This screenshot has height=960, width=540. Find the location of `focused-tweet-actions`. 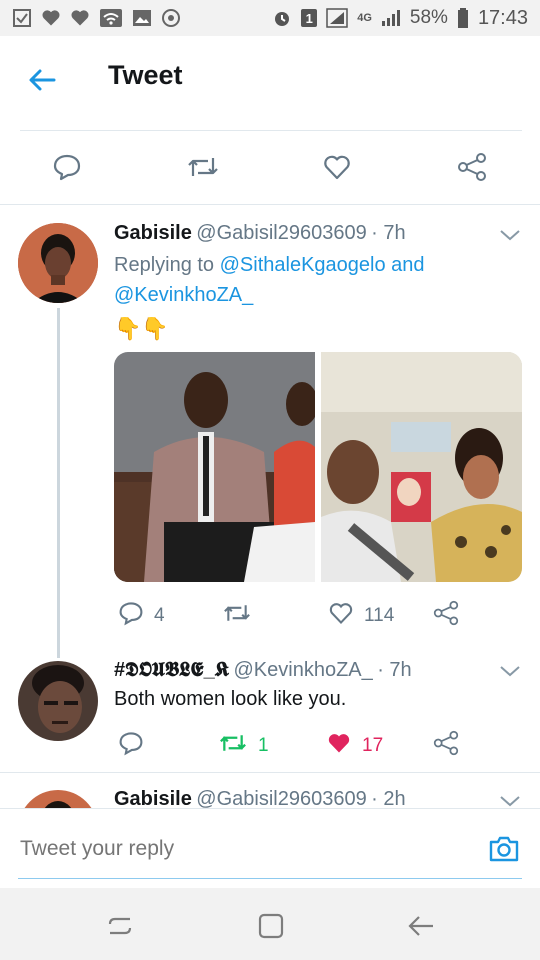

focused-tweet-actions is located at coordinates (270, 167).